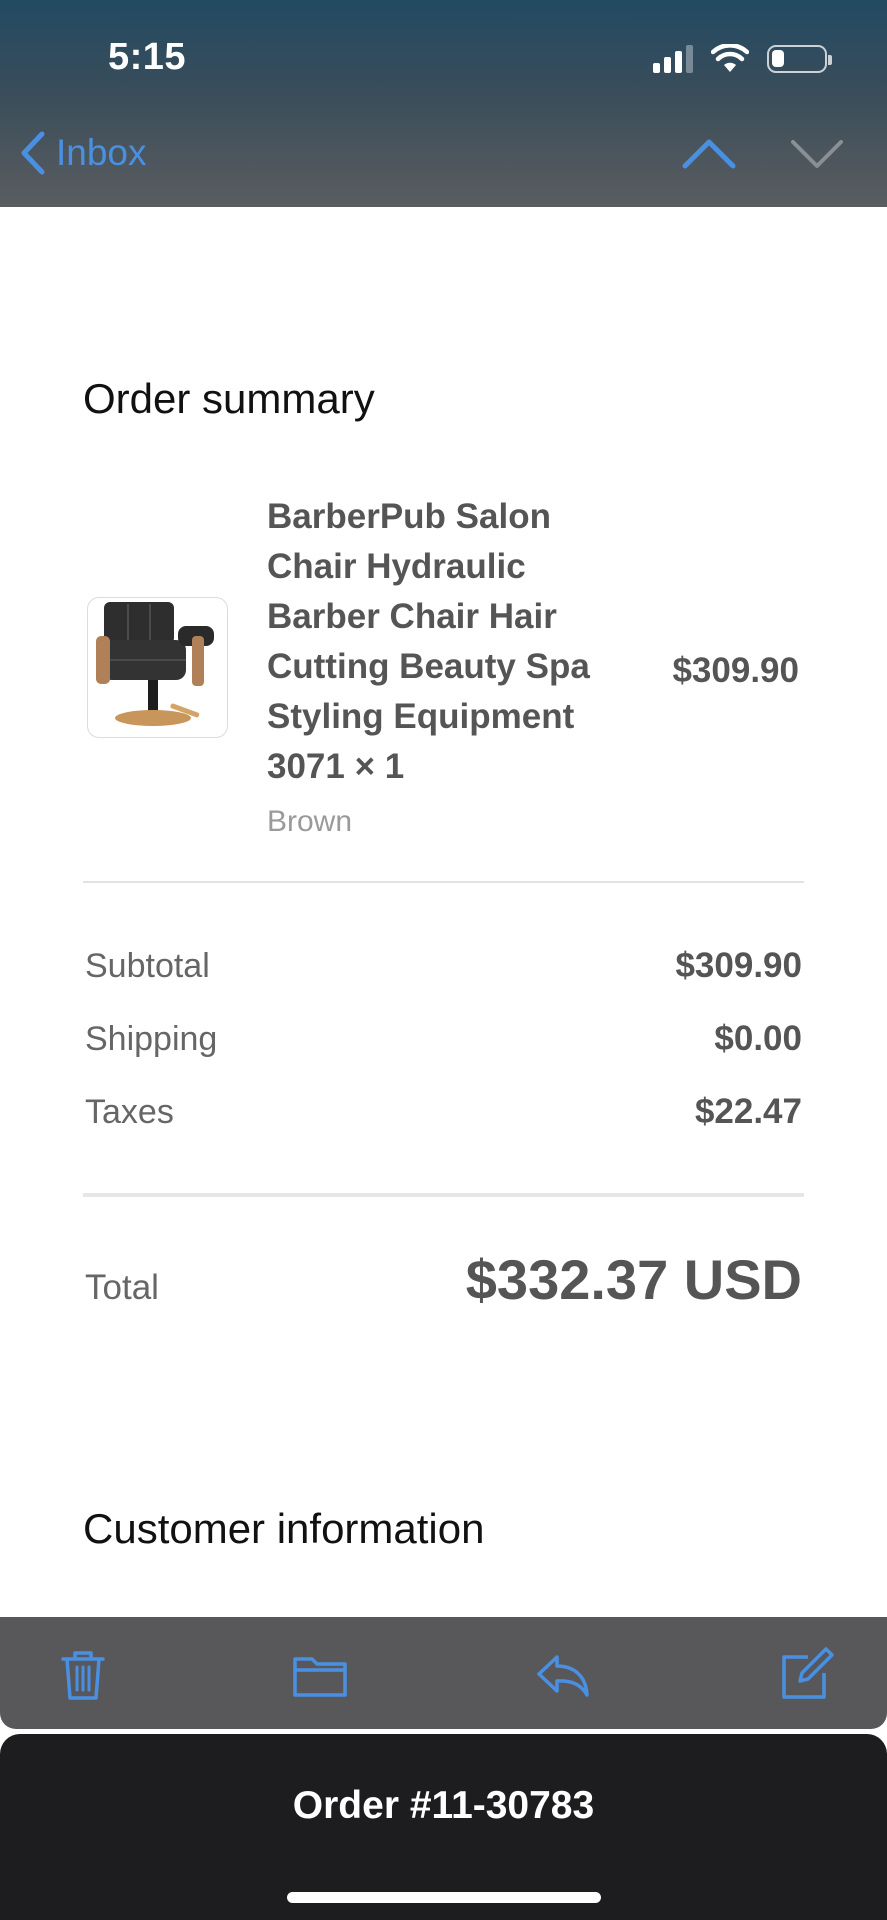  I want to click on delete-button, so click(83, 1675).